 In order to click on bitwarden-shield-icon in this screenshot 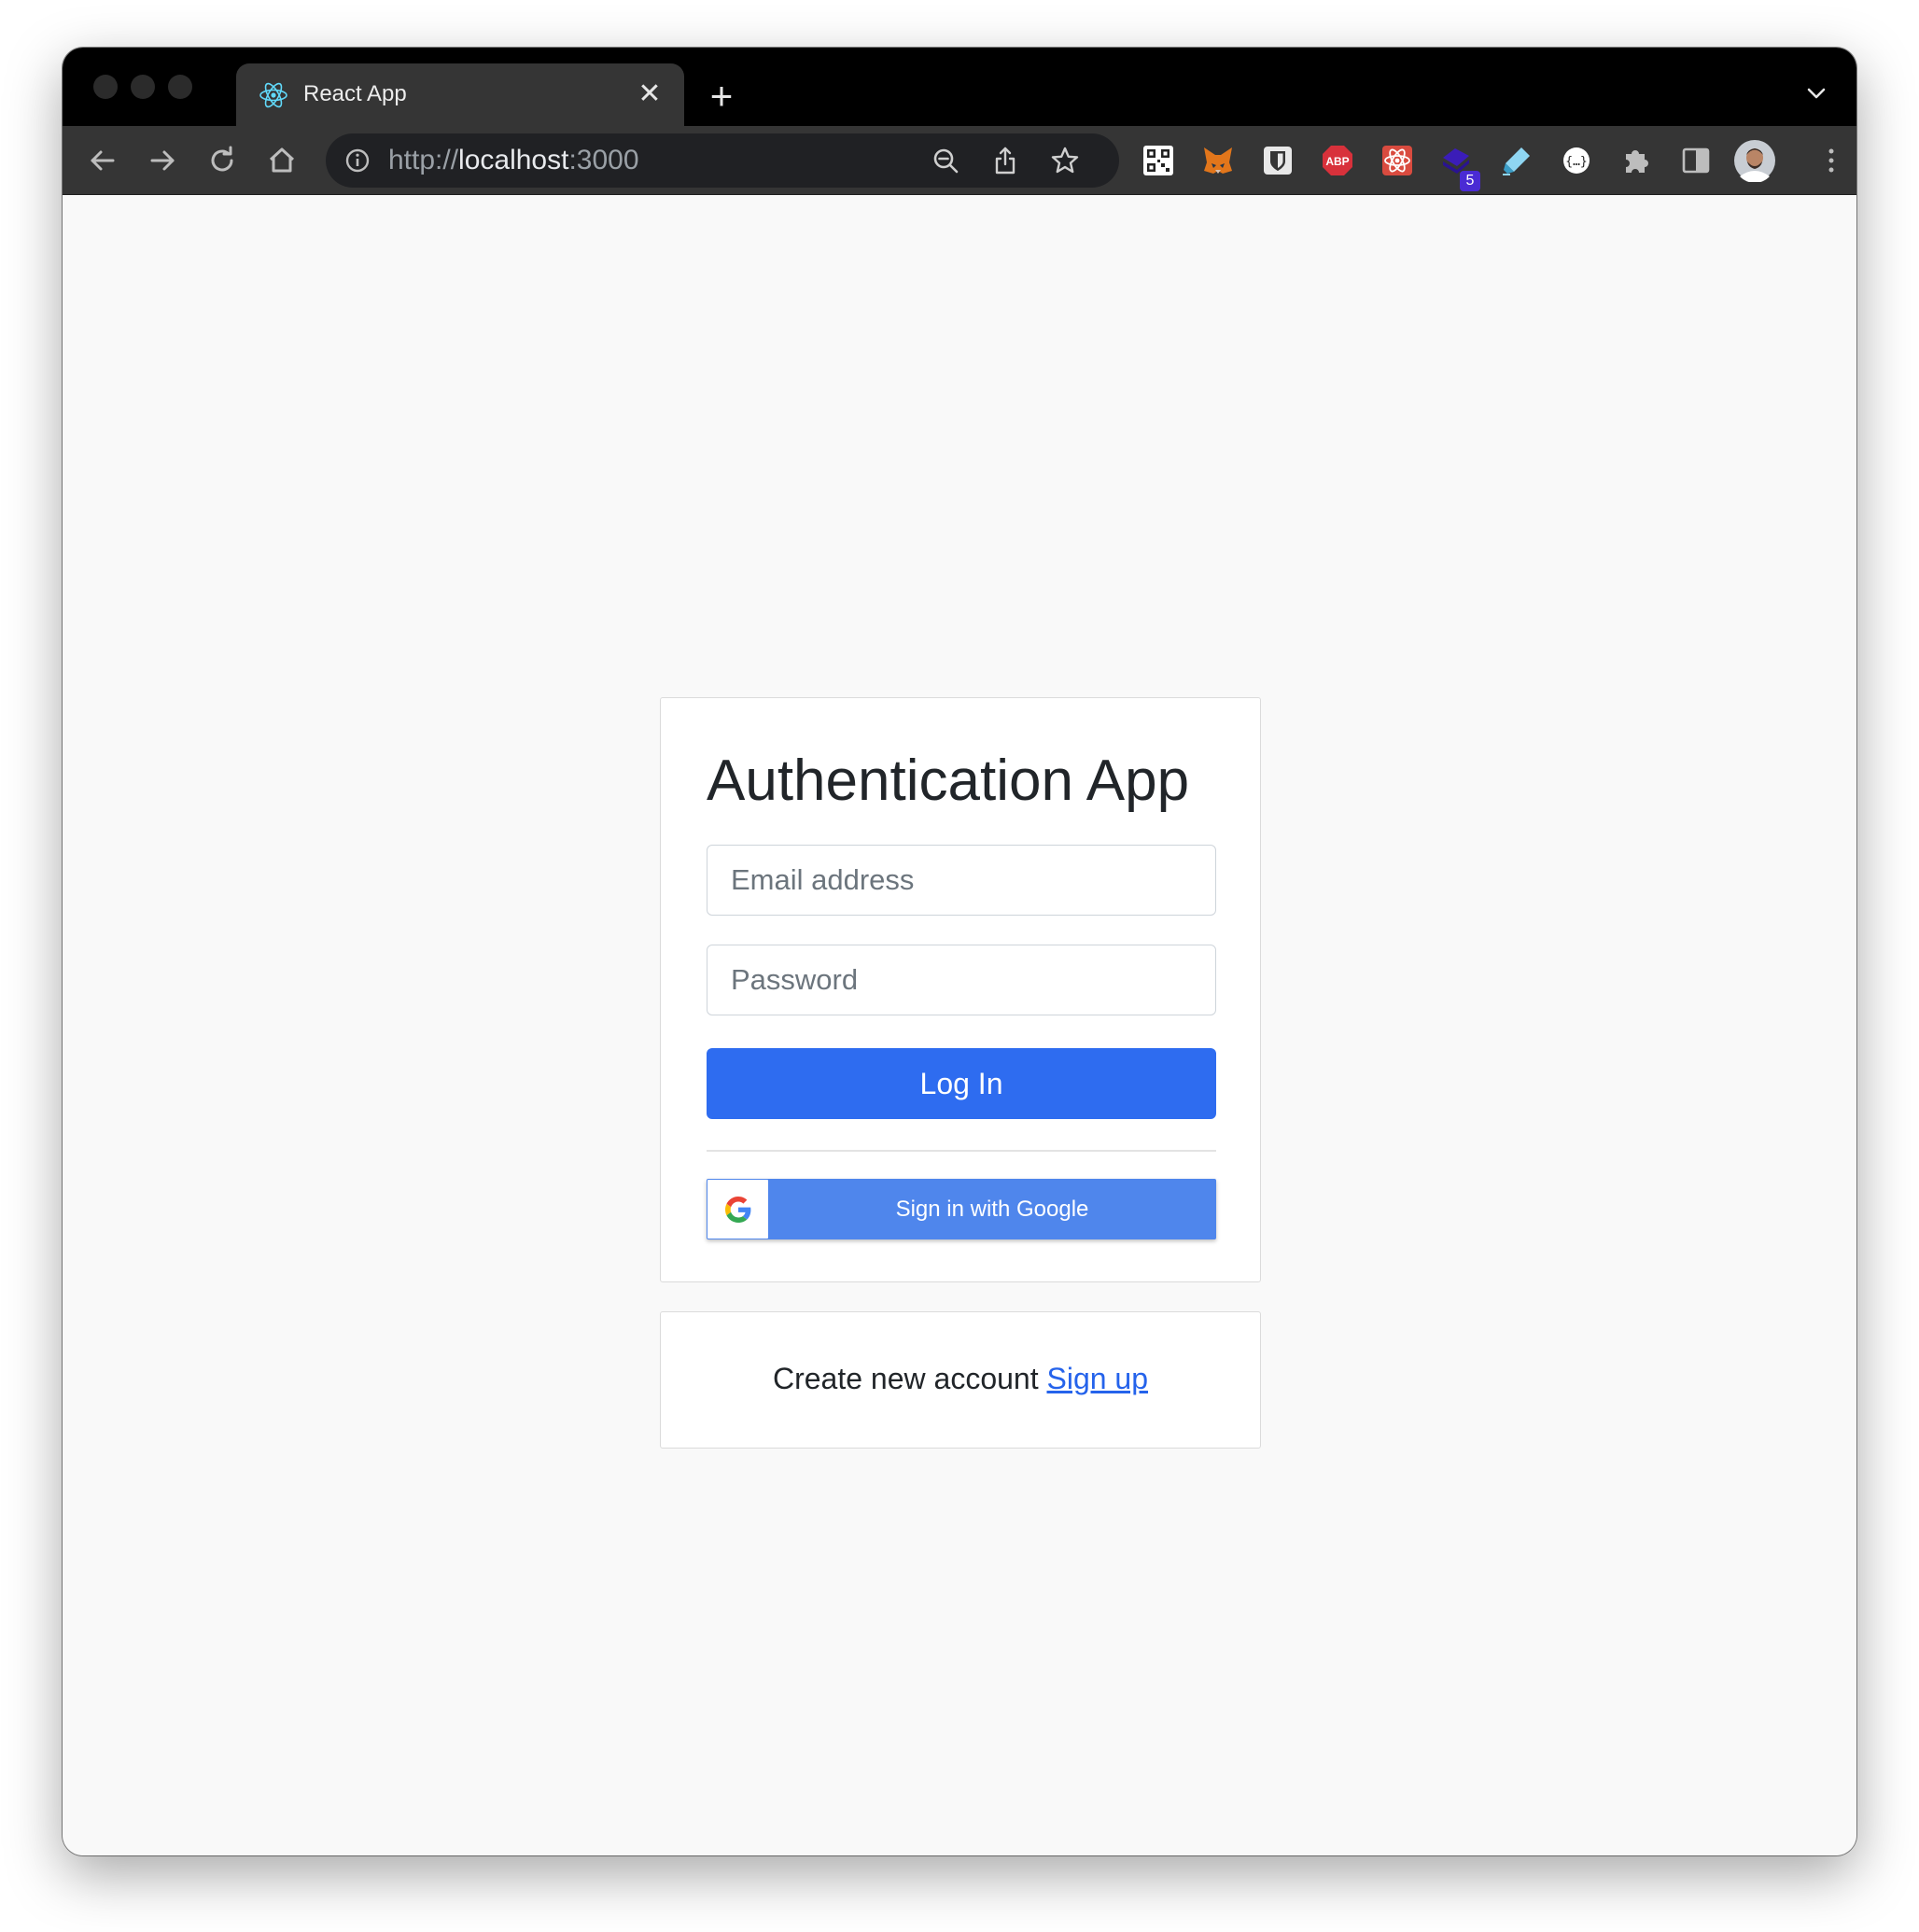, I will do `click(1278, 160)`.